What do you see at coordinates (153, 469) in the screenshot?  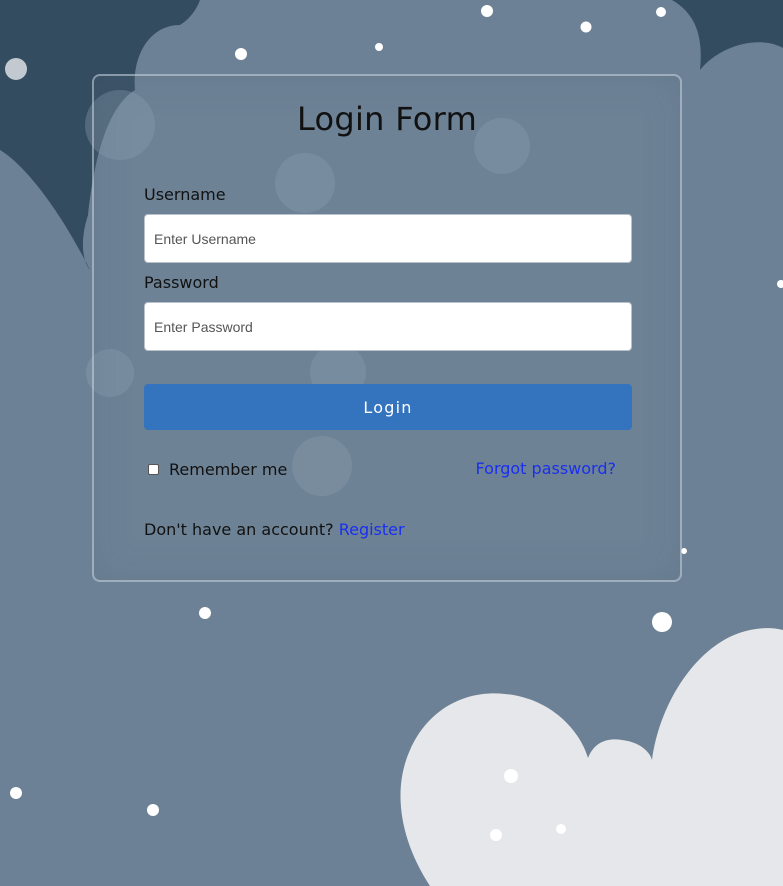 I see `remember-me-checkbox` at bounding box center [153, 469].